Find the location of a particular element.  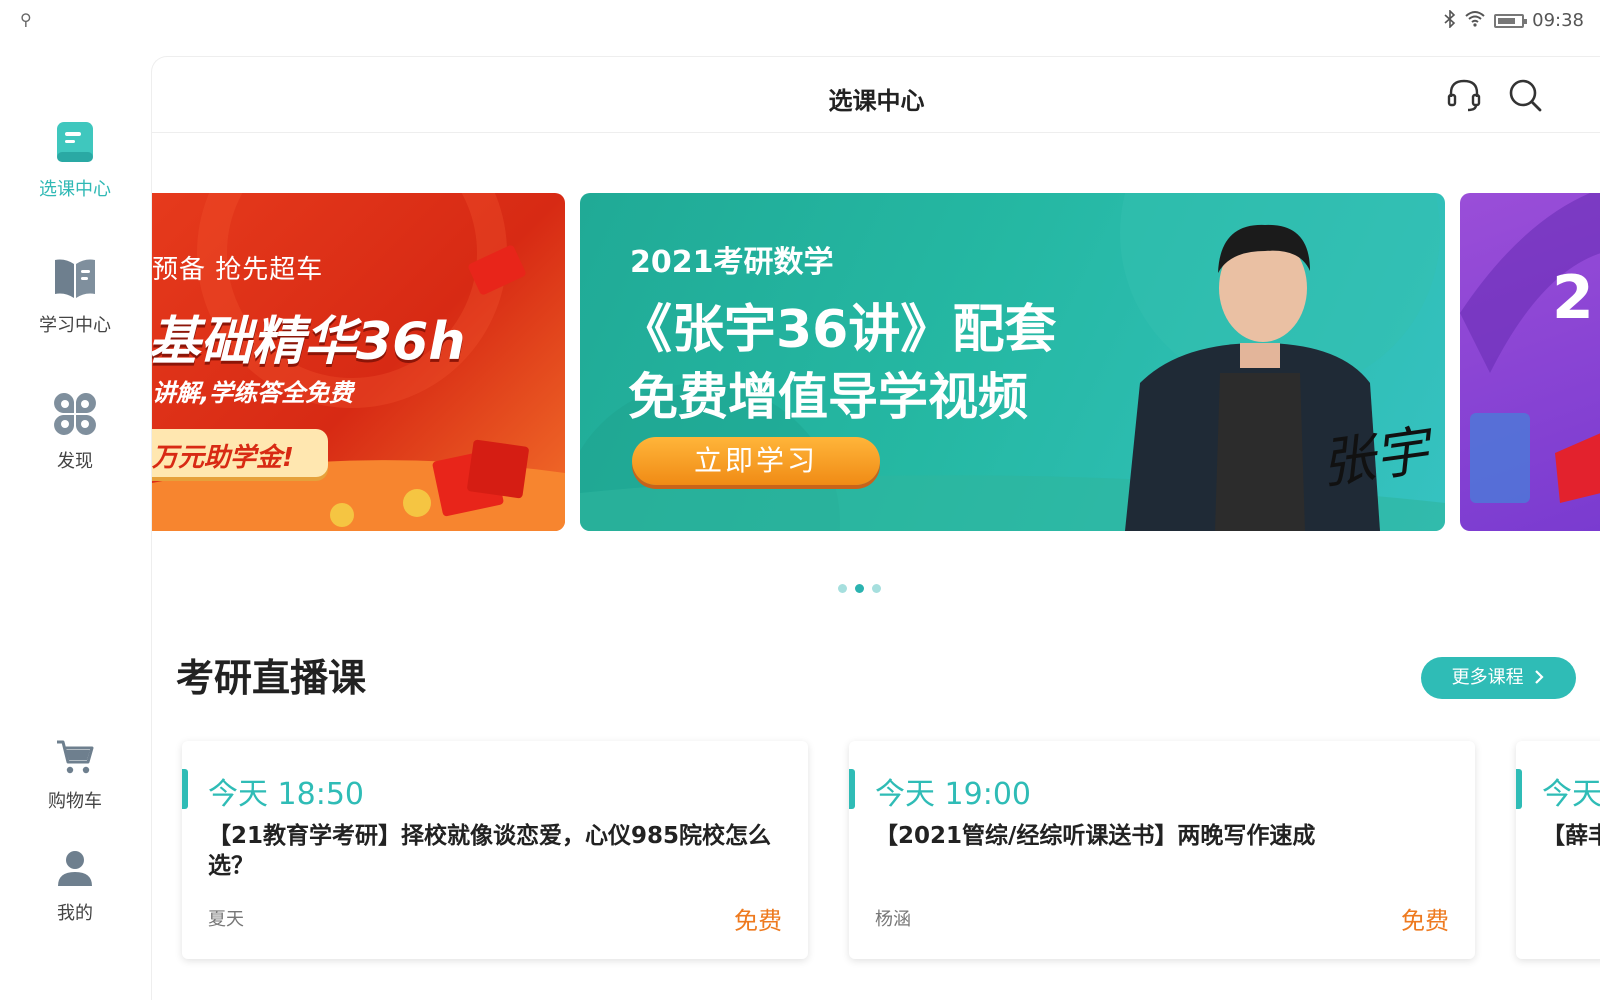

nav-item-cart: 购物车 is located at coordinates (75, 775).